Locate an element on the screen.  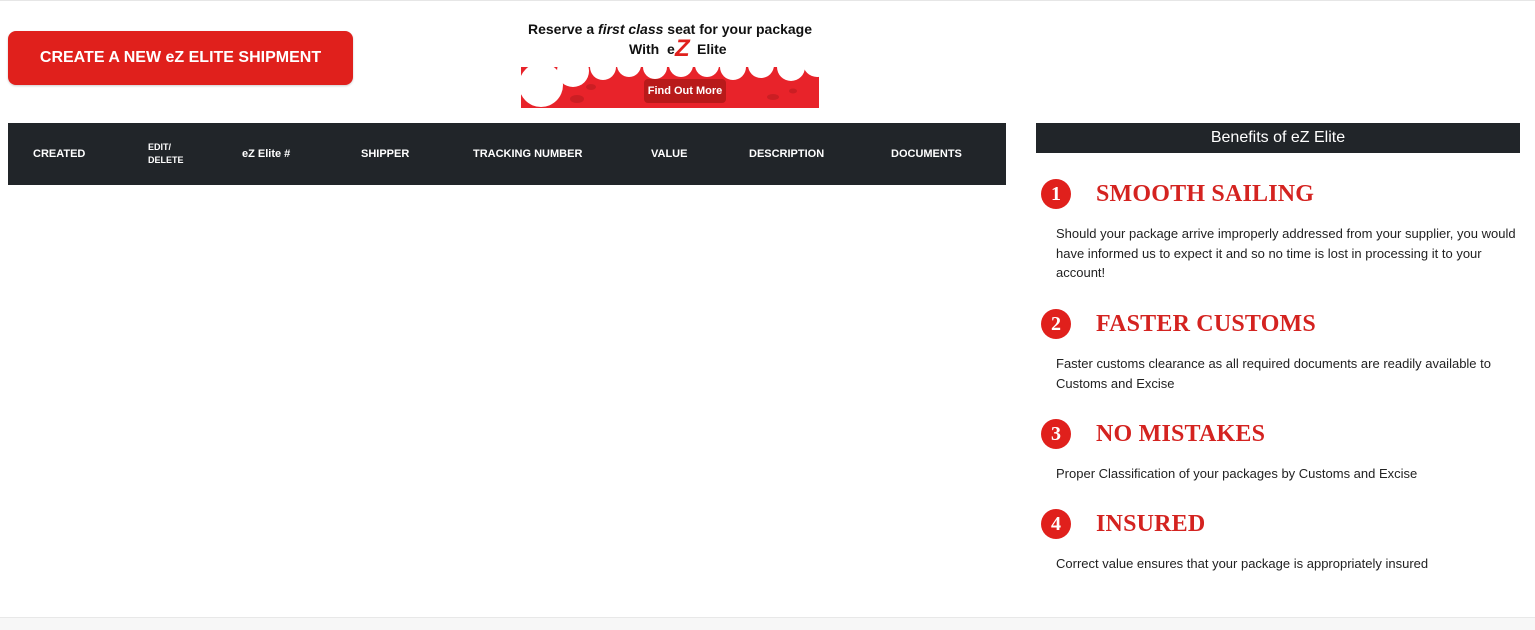
benefit-number-badge: 3 is located at coordinates (1056, 434).